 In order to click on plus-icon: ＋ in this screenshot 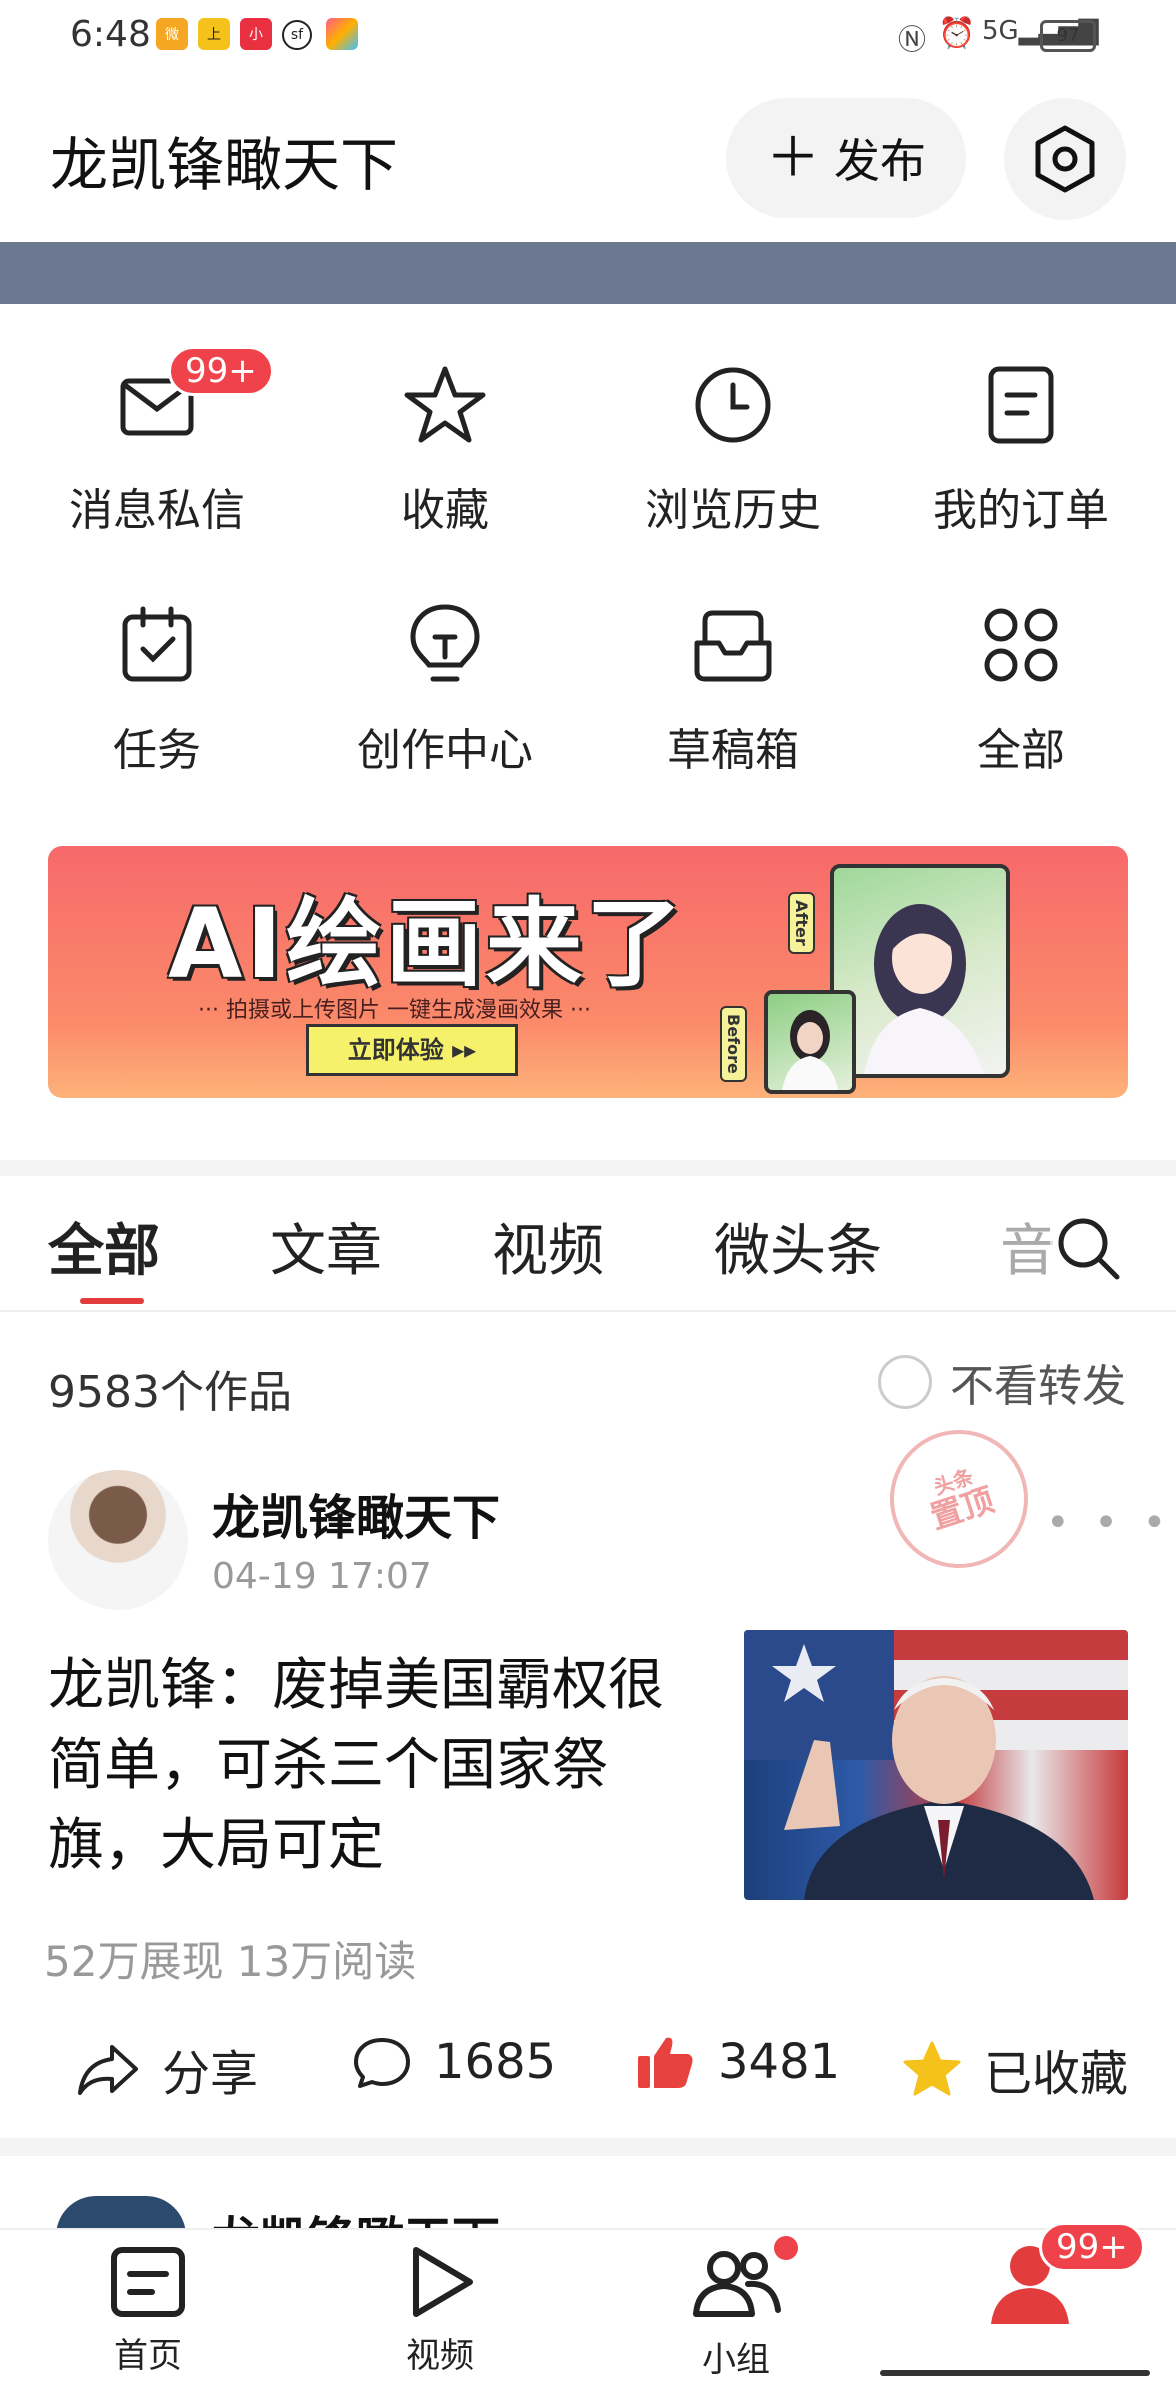, I will do `click(793, 157)`.